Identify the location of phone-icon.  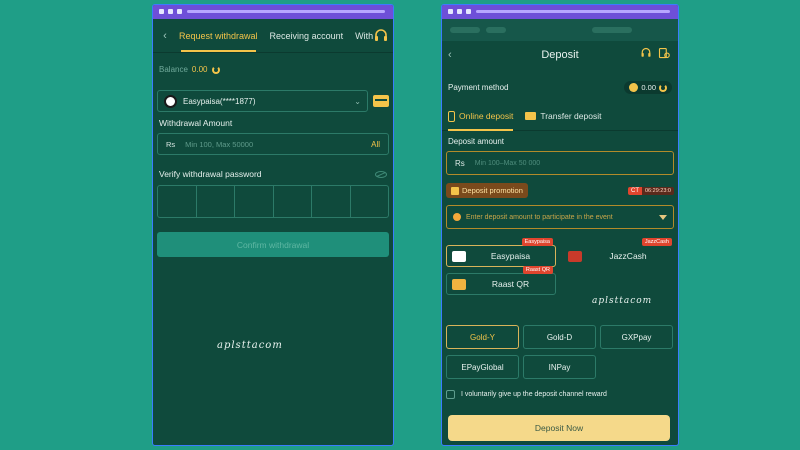
(451, 116).